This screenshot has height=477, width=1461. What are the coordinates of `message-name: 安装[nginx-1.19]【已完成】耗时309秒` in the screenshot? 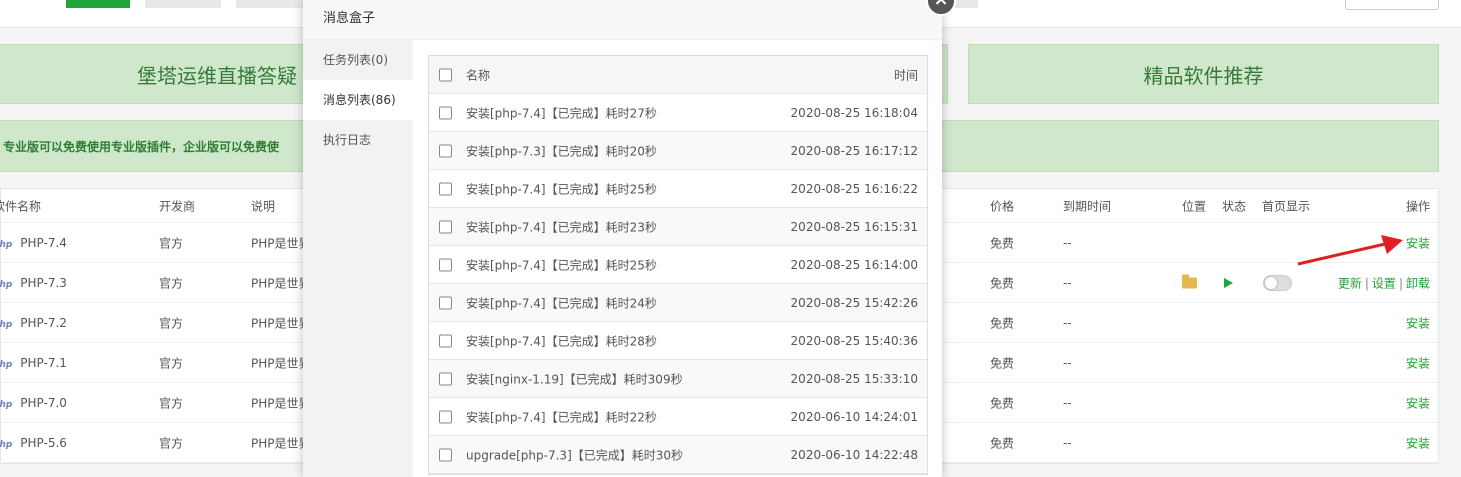 It's located at (574, 379).